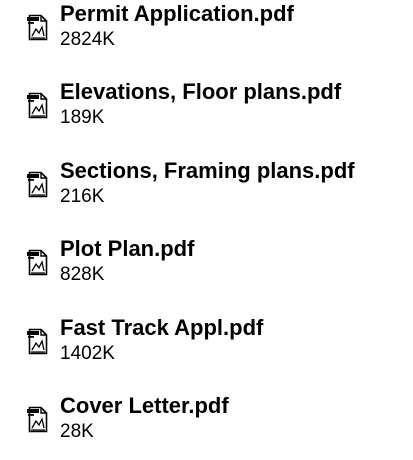 The height and width of the screenshot is (460, 413). Describe the element at coordinates (127, 249) in the screenshot. I see `file-link: Plot Plan.pdf` at that location.